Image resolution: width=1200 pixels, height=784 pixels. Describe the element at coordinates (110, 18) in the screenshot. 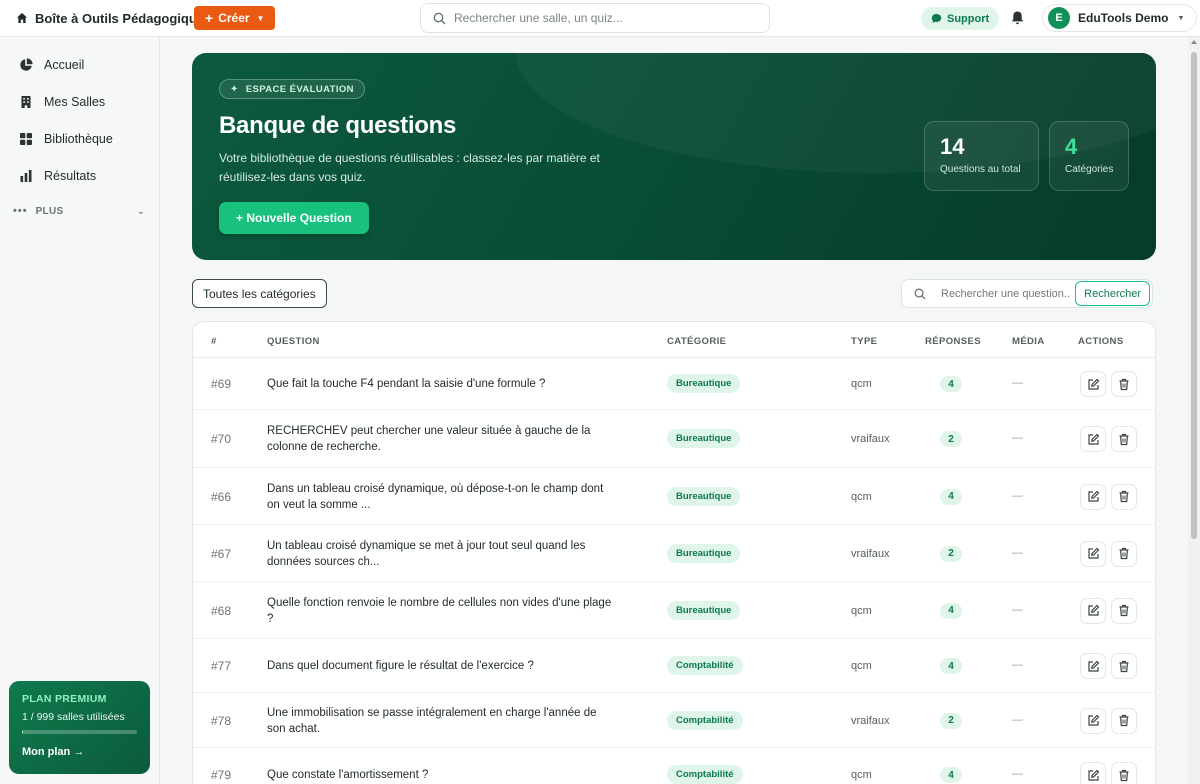

I see `brand: Boîte à Outils Pédagogique` at that location.